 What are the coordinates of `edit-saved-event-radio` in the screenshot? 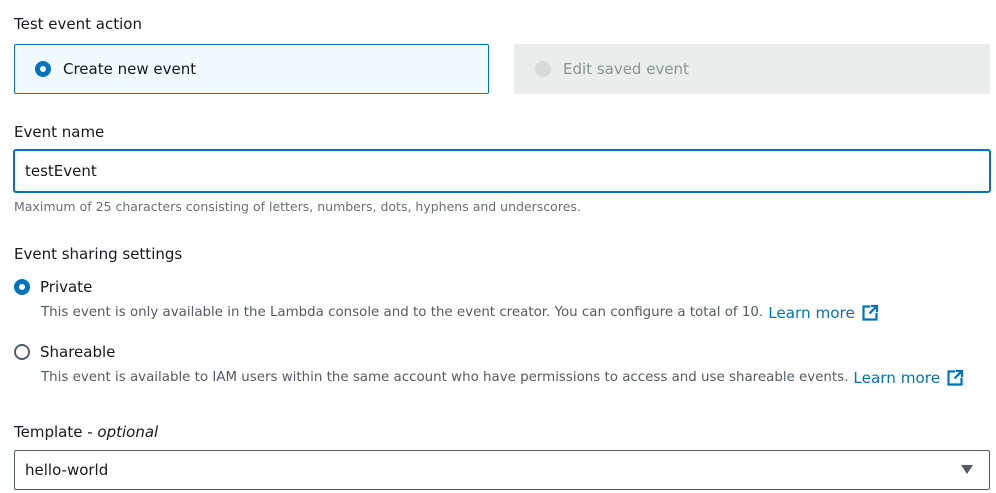 It's located at (543, 69).